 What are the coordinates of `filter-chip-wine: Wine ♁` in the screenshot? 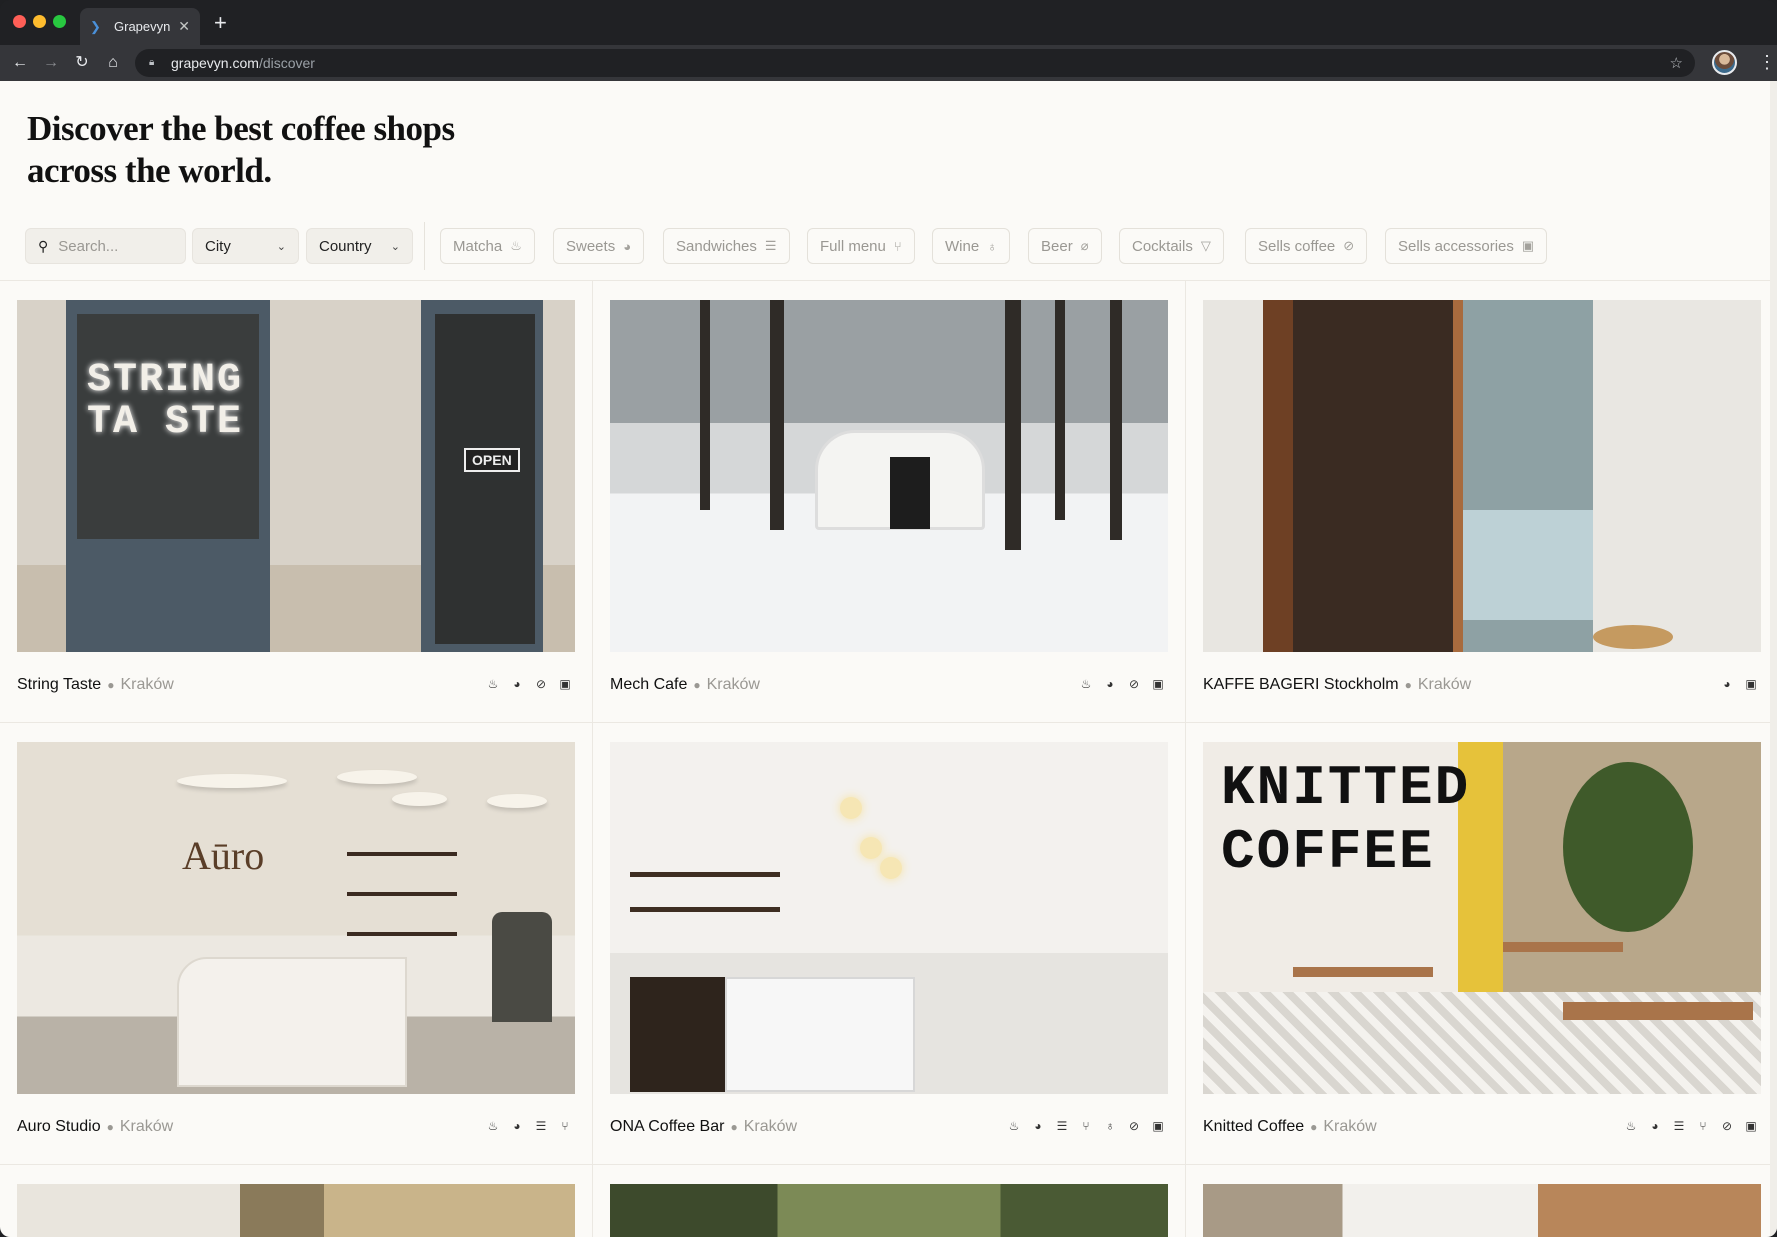 It's located at (971, 246).